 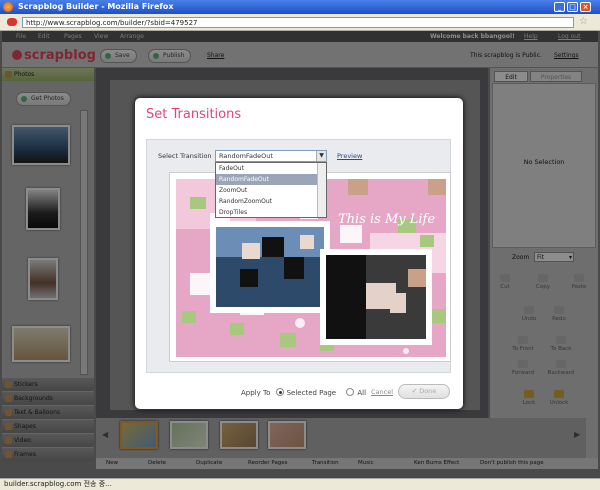 What do you see at coordinates (386, 219) in the screenshot?
I see `preview-caption: This is My Life` at bounding box center [386, 219].